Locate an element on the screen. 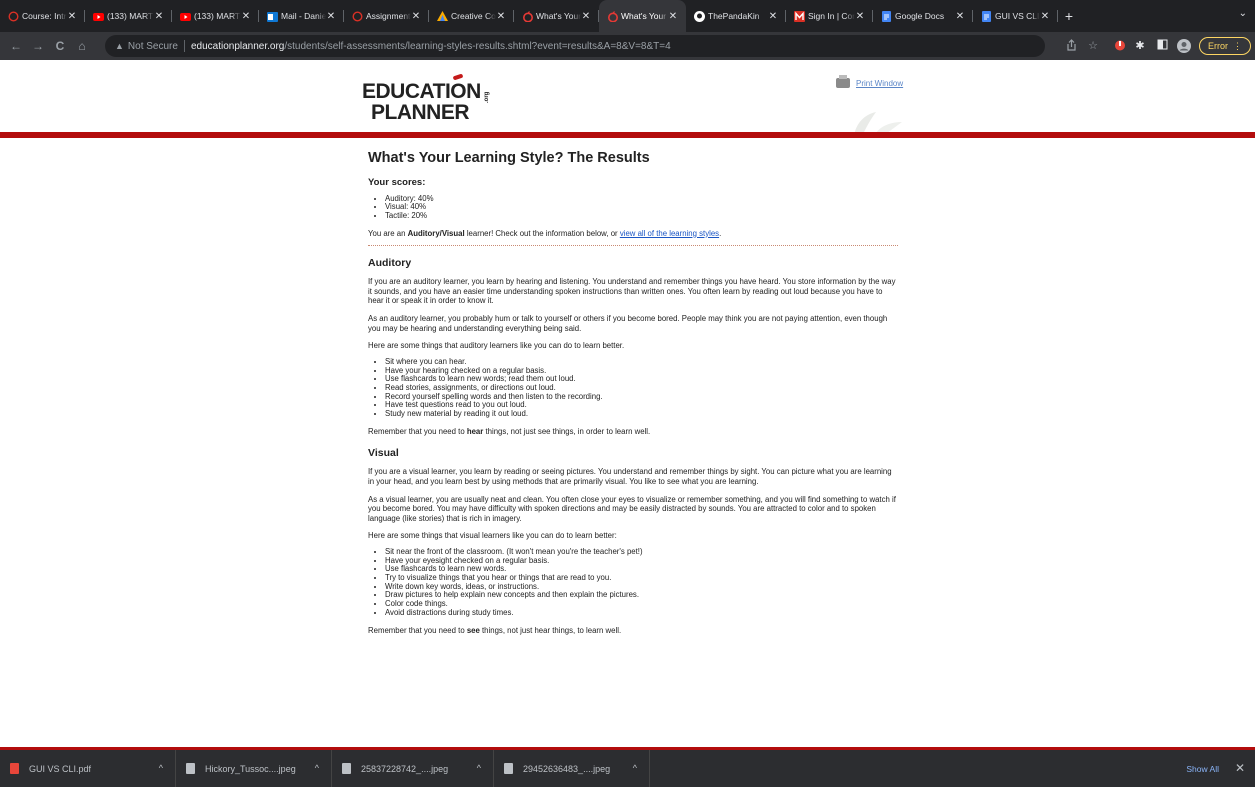 Image resolution: width=1255 pixels, height=787 pixels. tab-9: Sign In | Con ✕ is located at coordinates (829, 16).